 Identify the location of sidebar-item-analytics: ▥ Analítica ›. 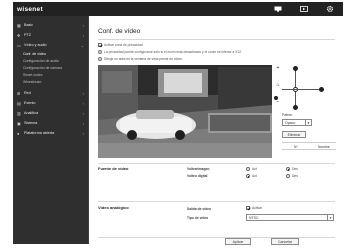
(50, 113).